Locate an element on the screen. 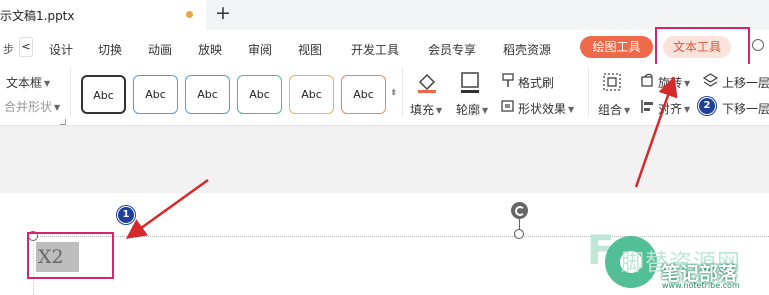 Image resolution: width=769 pixels, height=295 pixels. shape-effects-icon is located at coordinates (507, 106).